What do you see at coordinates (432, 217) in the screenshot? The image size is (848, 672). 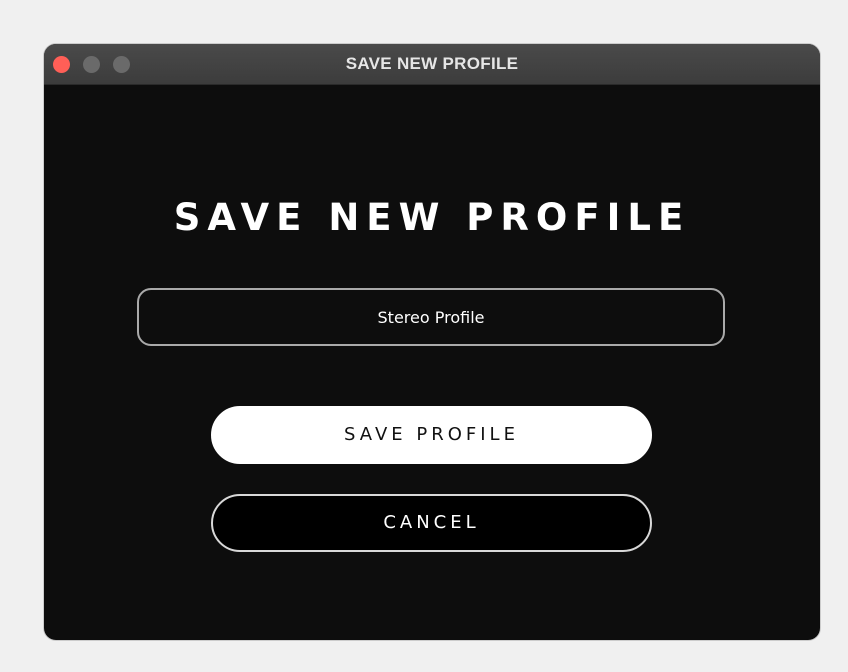 I see `dialog-heading: SAVE NEW PROFILE` at bounding box center [432, 217].